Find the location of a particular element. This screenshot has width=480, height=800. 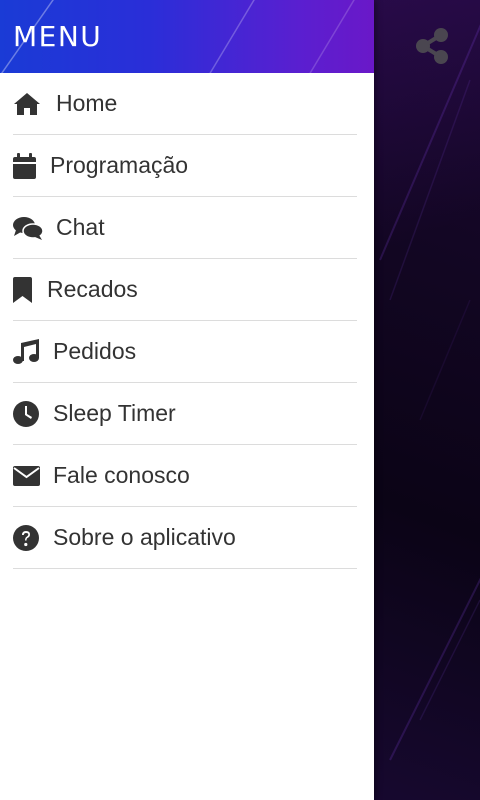

menu-item-label: Pedidos is located at coordinates (95, 351).